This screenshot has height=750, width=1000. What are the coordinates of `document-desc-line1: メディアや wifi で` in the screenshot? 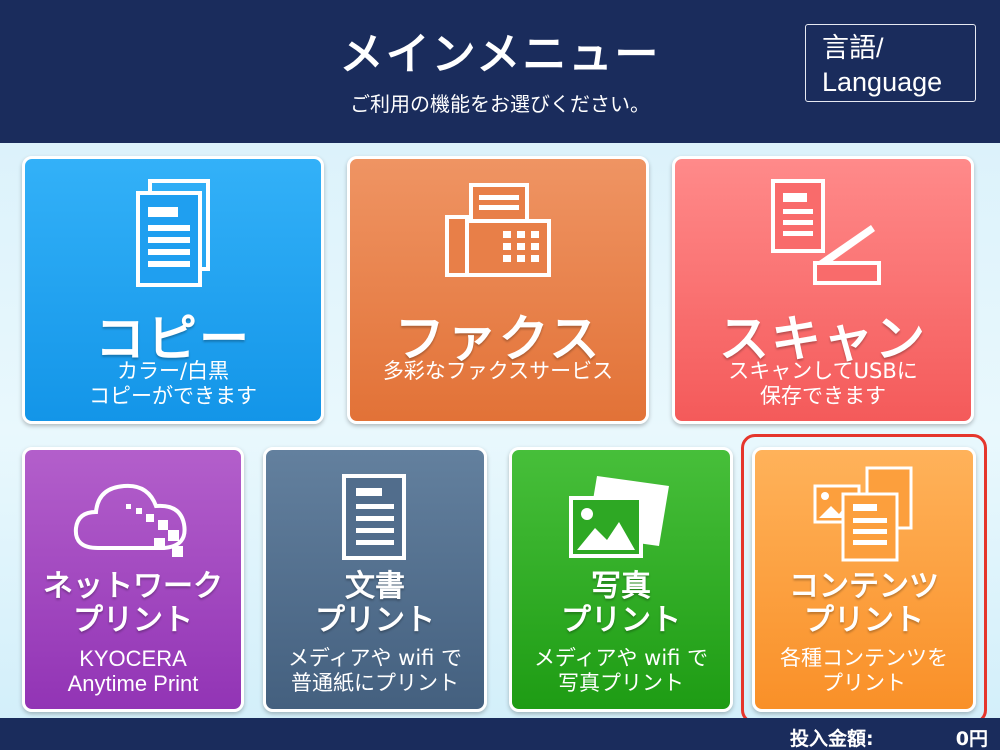 It's located at (375, 658).